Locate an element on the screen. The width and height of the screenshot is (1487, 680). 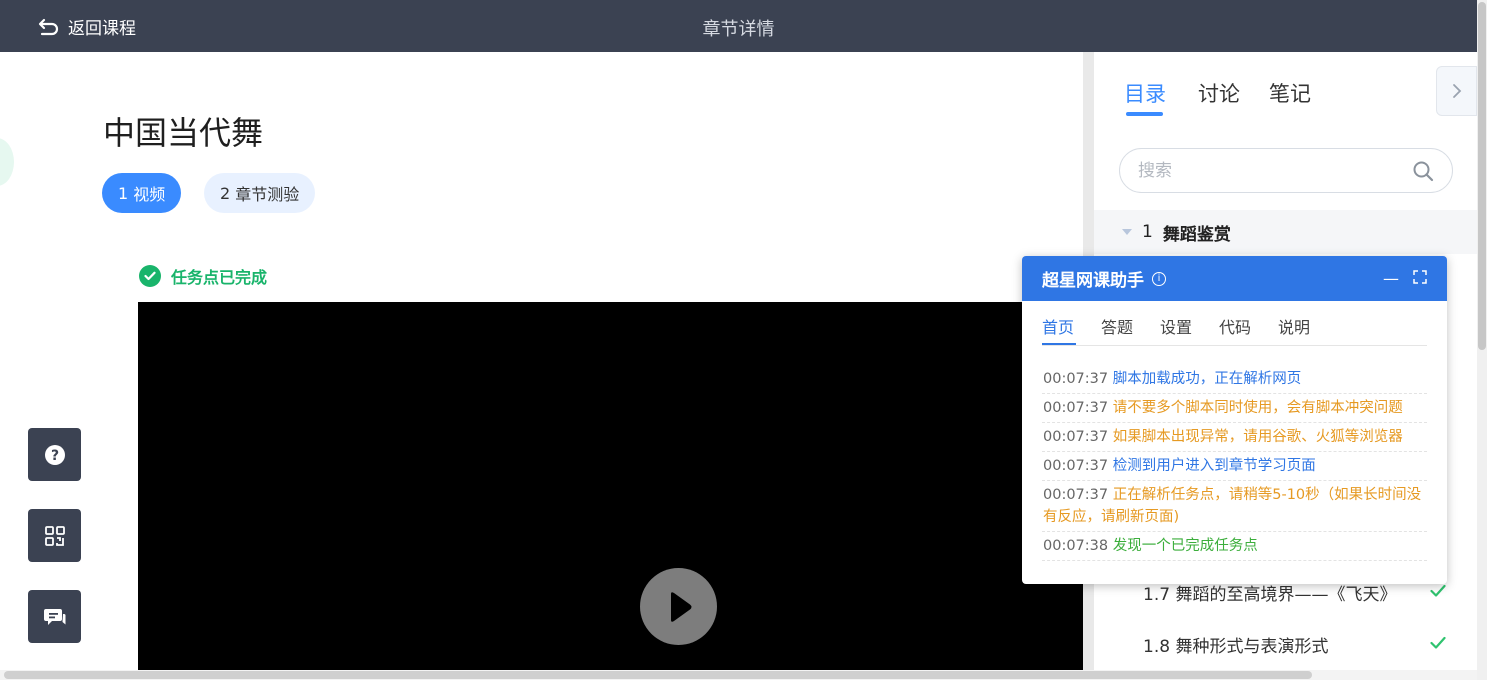
step-tab-chapter-quiz: 2 章节测验 is located at coordinates (260, 193).